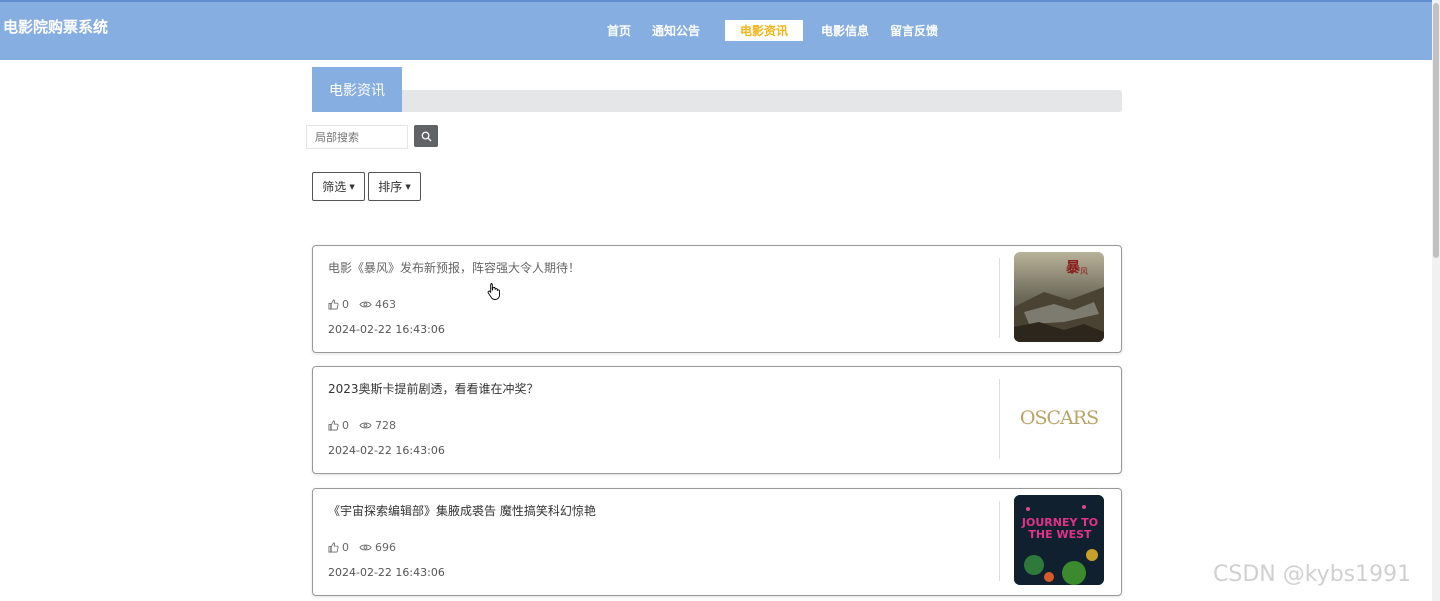 This screenshot has width=1440, height=601. What do you see at coordinates (1060, 528) in the screenshot?
I see `poster-title-text: JOURNEY TO THE WEST` at bounding box center [1060, 528].